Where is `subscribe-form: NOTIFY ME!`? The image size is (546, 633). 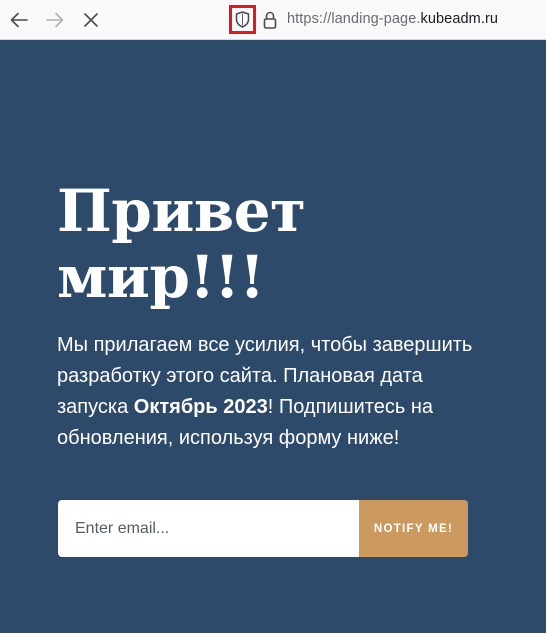 subscribe-form: NOTIFY ME! is located at coordinates (263, 528).